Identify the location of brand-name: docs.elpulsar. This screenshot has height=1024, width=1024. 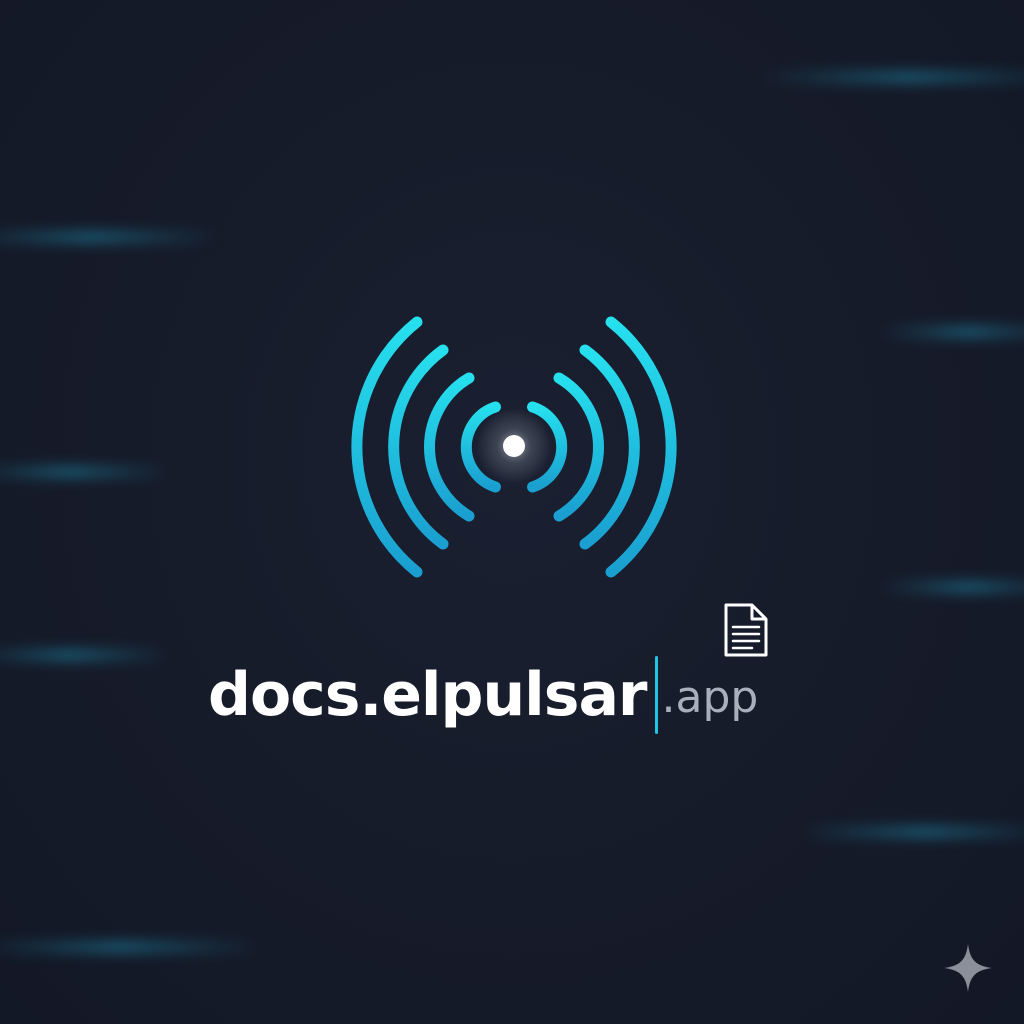
(428, 695).